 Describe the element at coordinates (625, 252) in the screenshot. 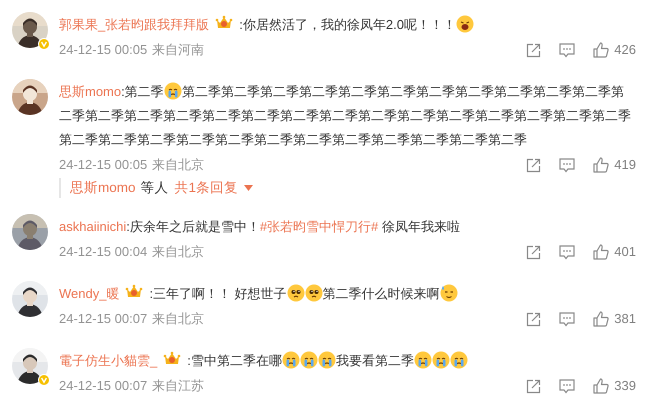

I see `like-count: 401` at that location.